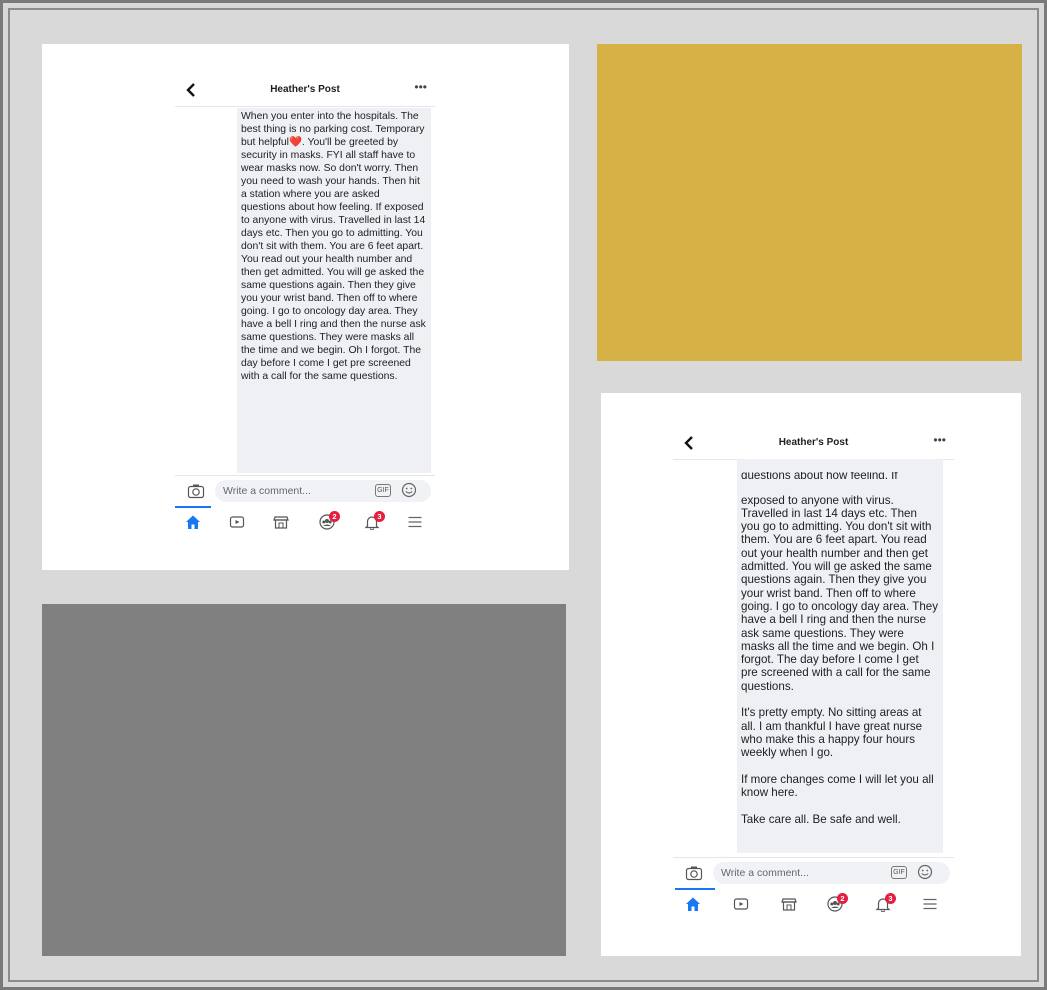  Describe the element at coordinates (809, 202) in the screenshot. I see `gold-color-tile` at that location.